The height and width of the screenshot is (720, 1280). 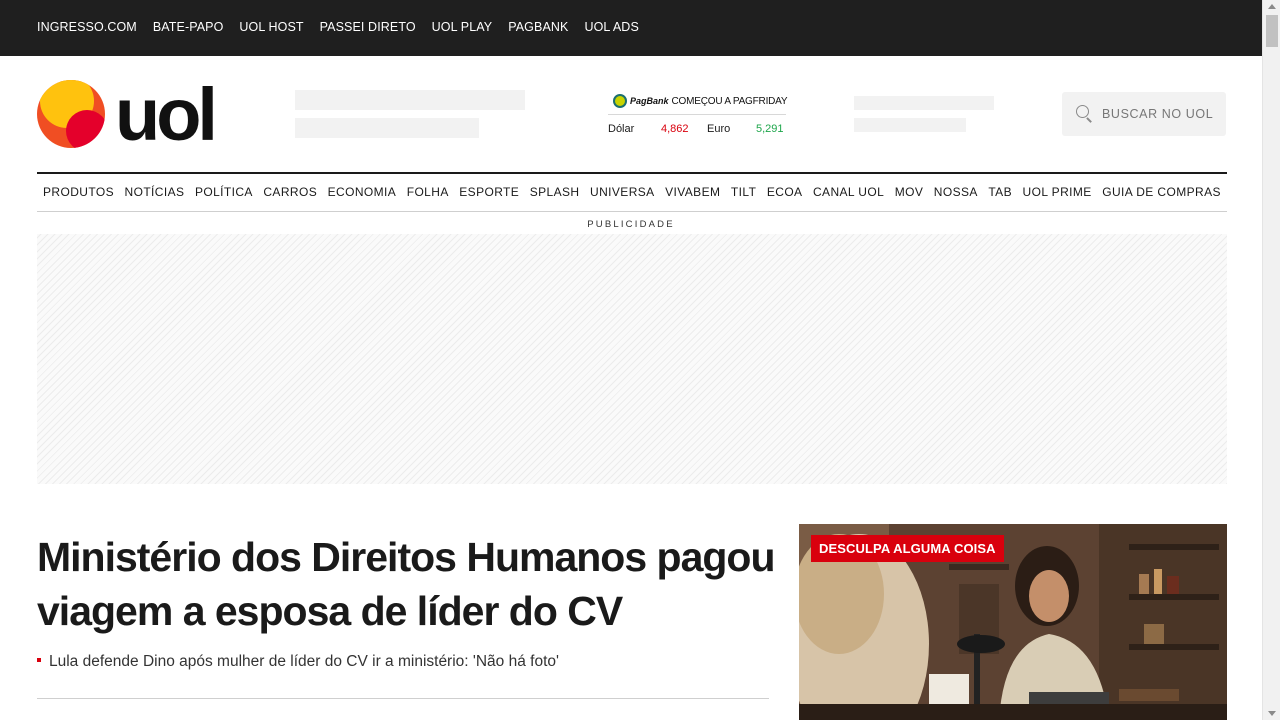 What do you see at coordinates (1085, 114) in the screenshot?
I see `search-icon` at bounding box center [1085, 114].